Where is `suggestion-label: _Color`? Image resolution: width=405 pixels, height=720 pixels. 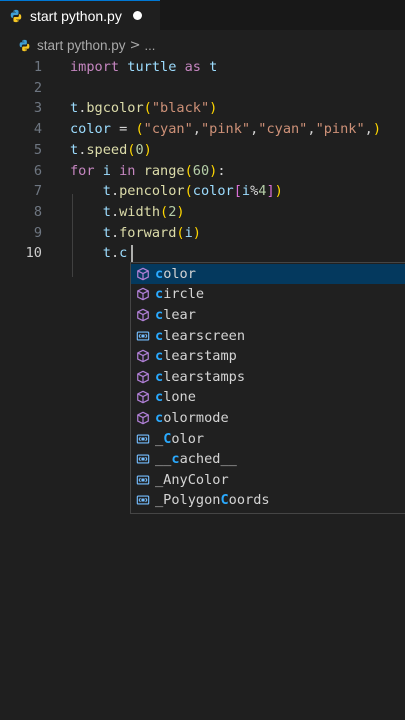 suggestion-label: _Color is located at coordinates (179, 439).